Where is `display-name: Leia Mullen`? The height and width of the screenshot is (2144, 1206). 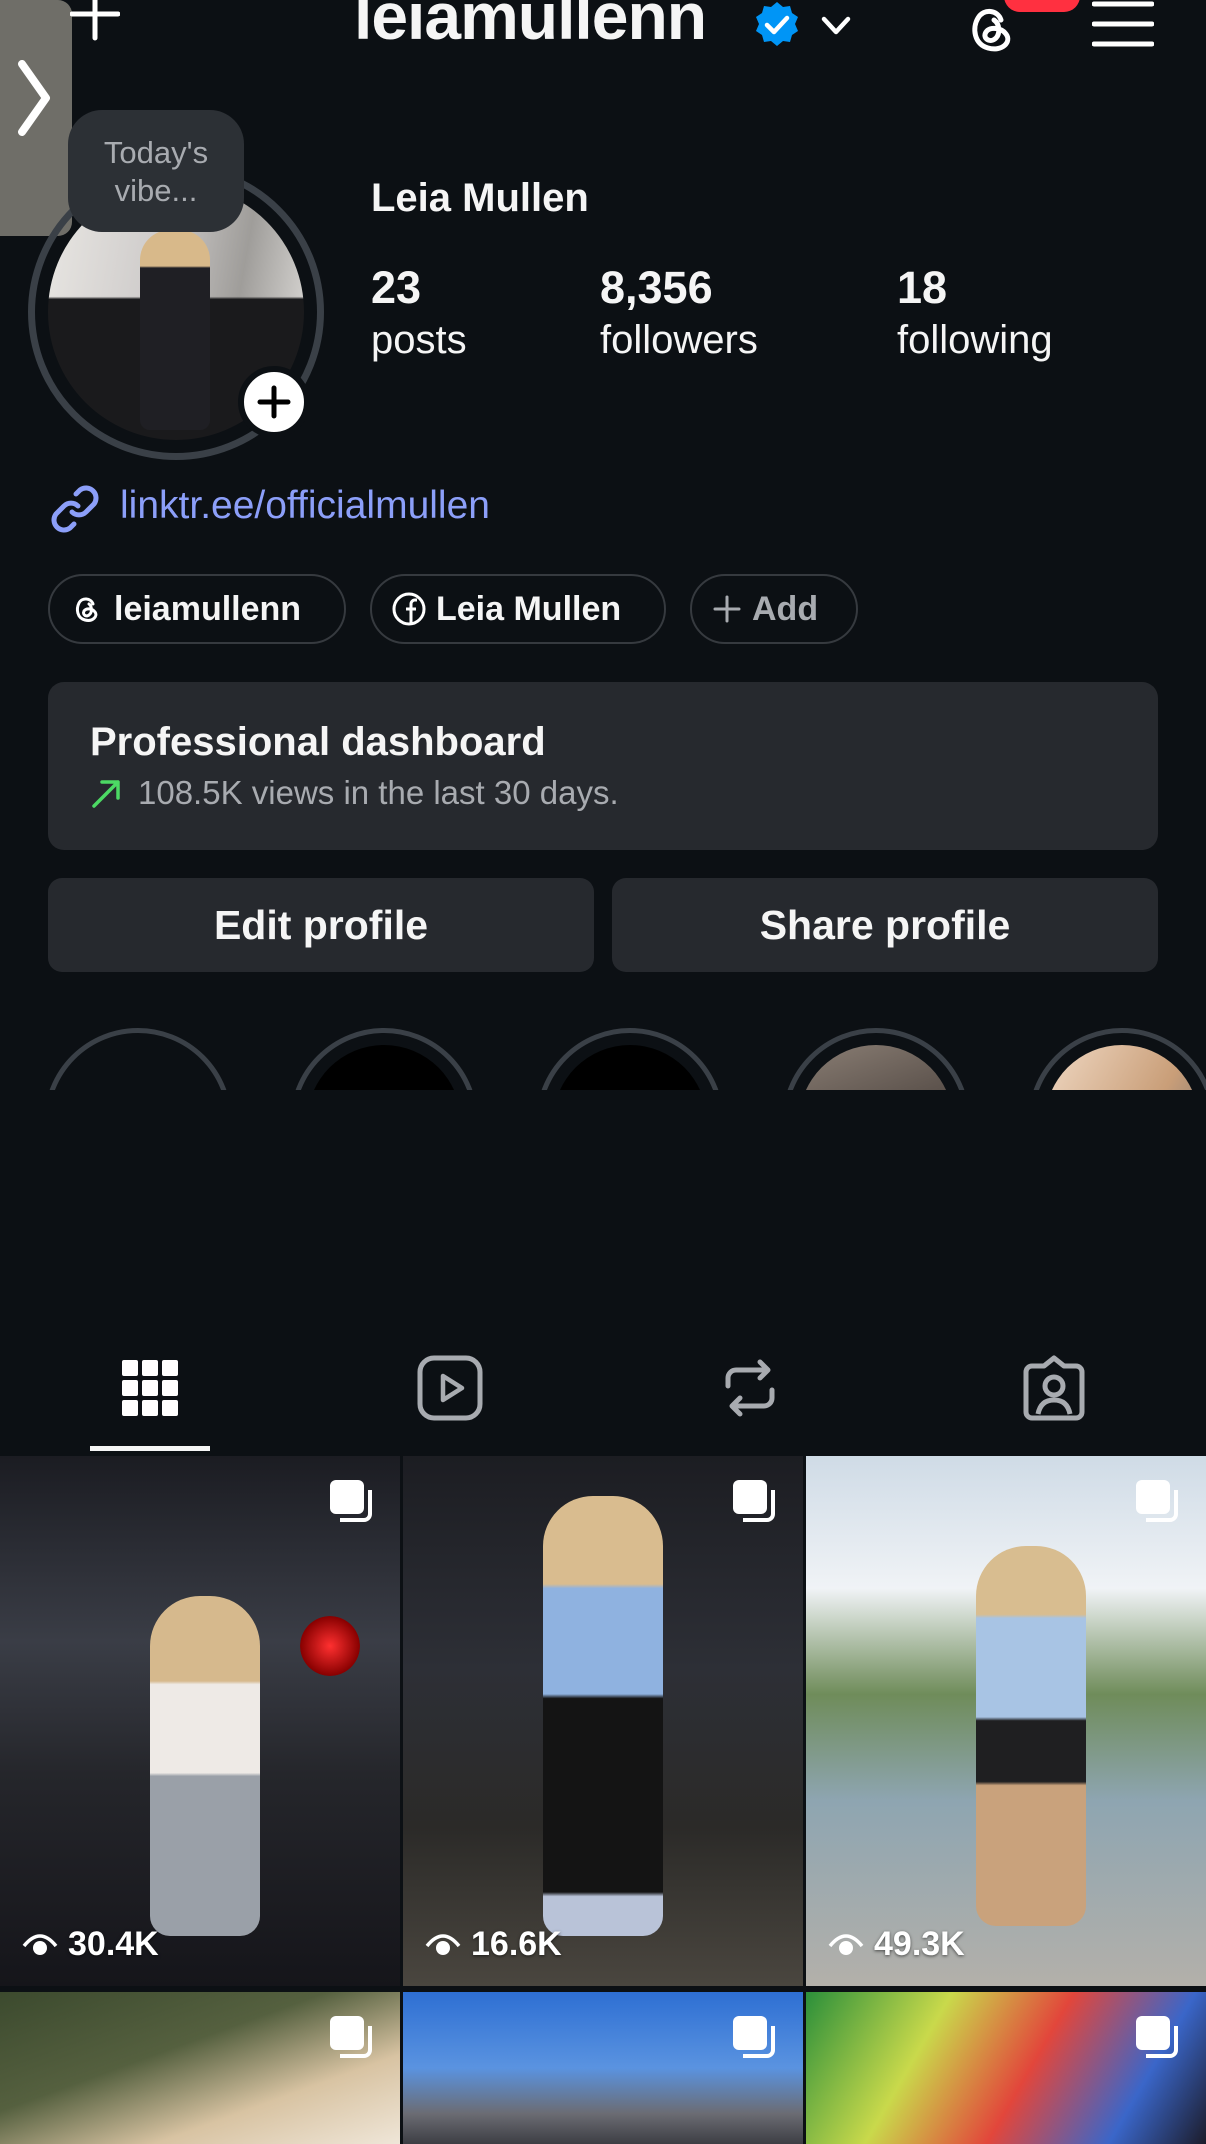 display-name: Leia Mullen is located at coordinates (480, 198).